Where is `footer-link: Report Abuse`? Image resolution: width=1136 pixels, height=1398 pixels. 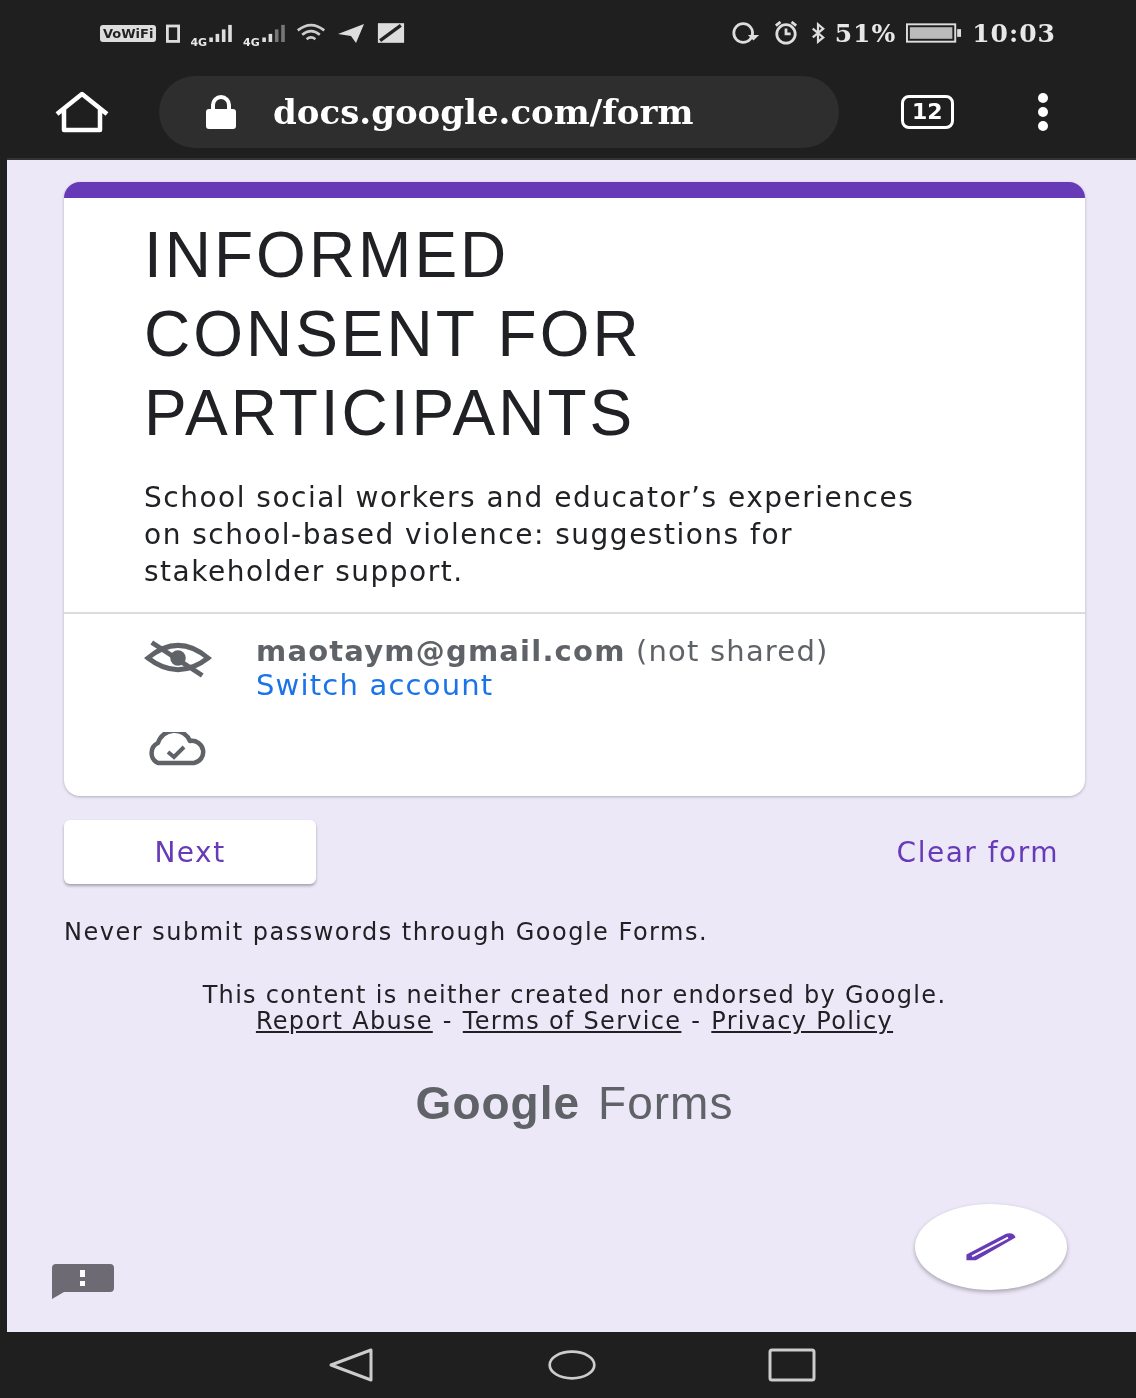 footer-link: Report Abuse is located at coordinates (344, 1021).